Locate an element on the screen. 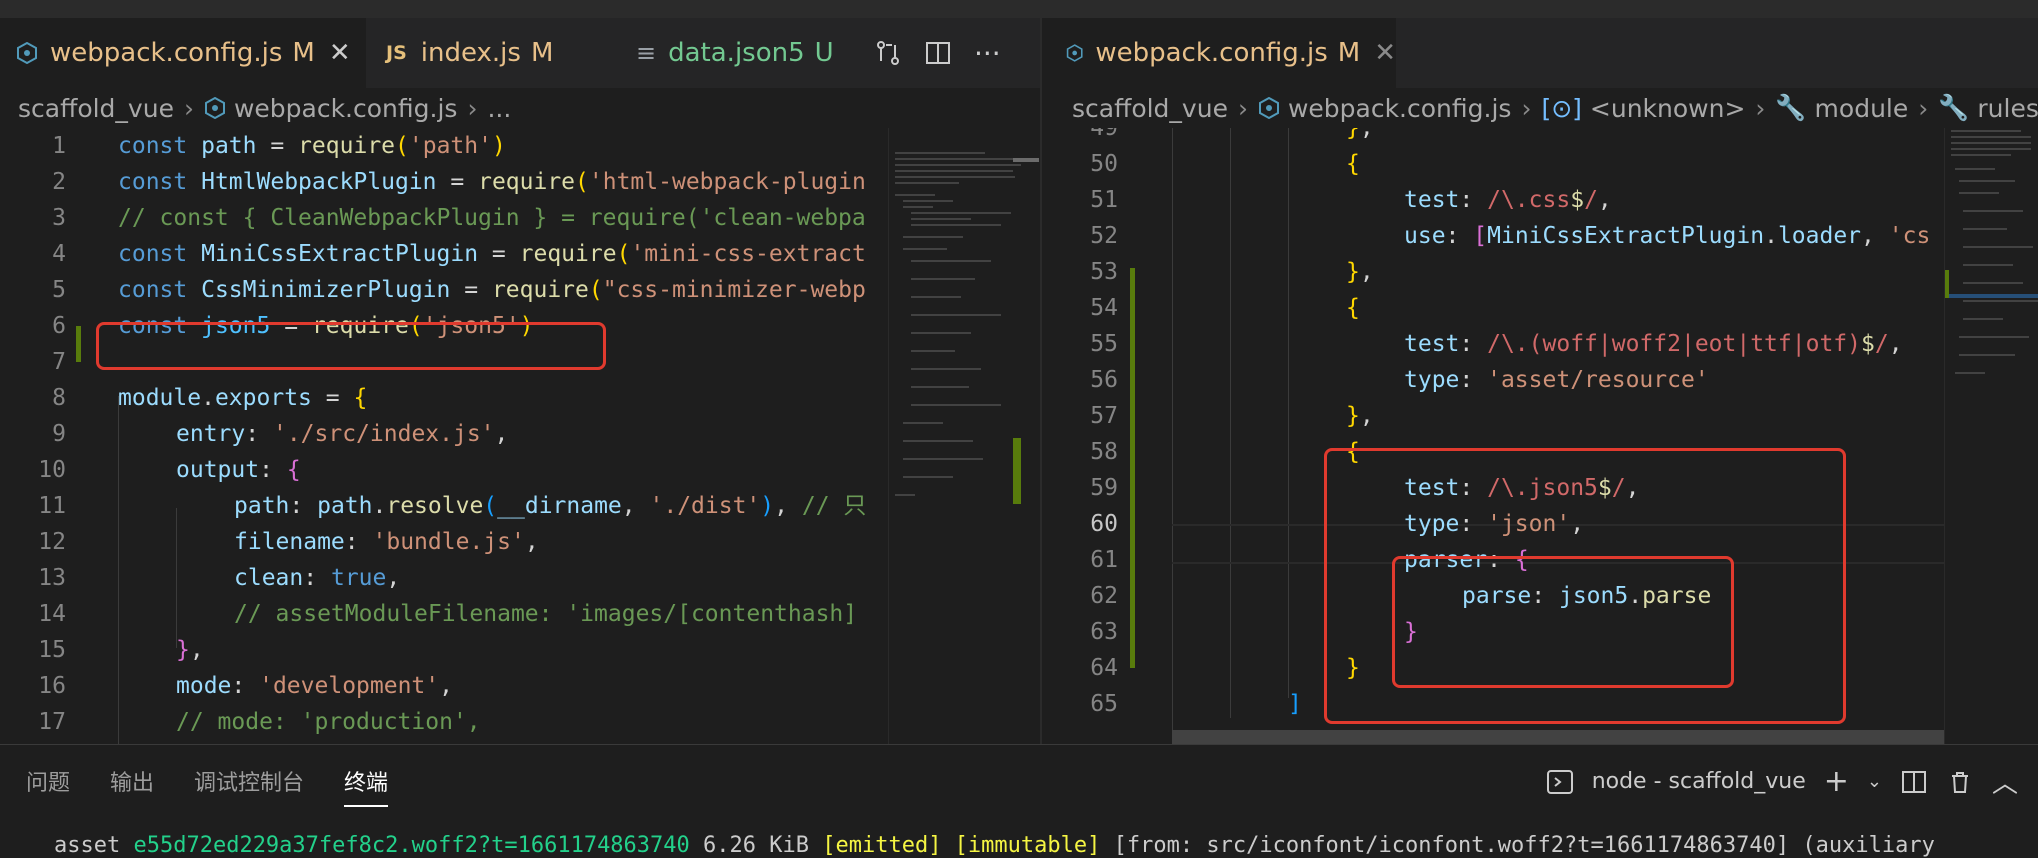  trash-icon is located at coordinates (1960, 782).